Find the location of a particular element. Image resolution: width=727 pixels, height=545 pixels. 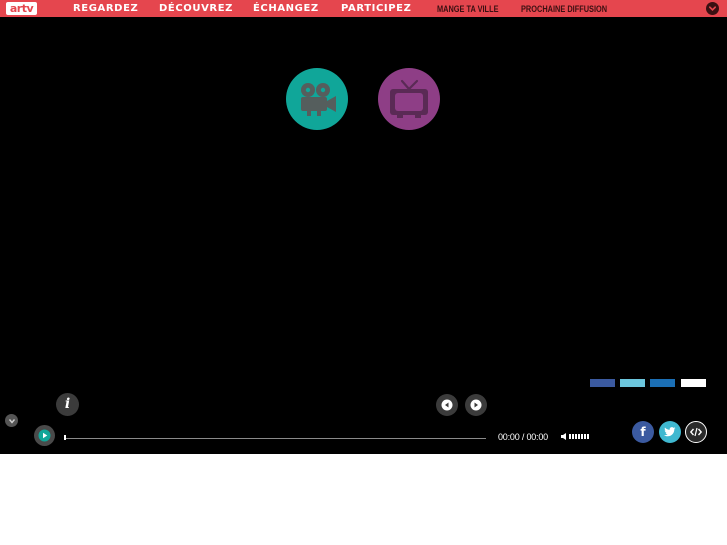

info-button: i is located at coordinates (67, 404).